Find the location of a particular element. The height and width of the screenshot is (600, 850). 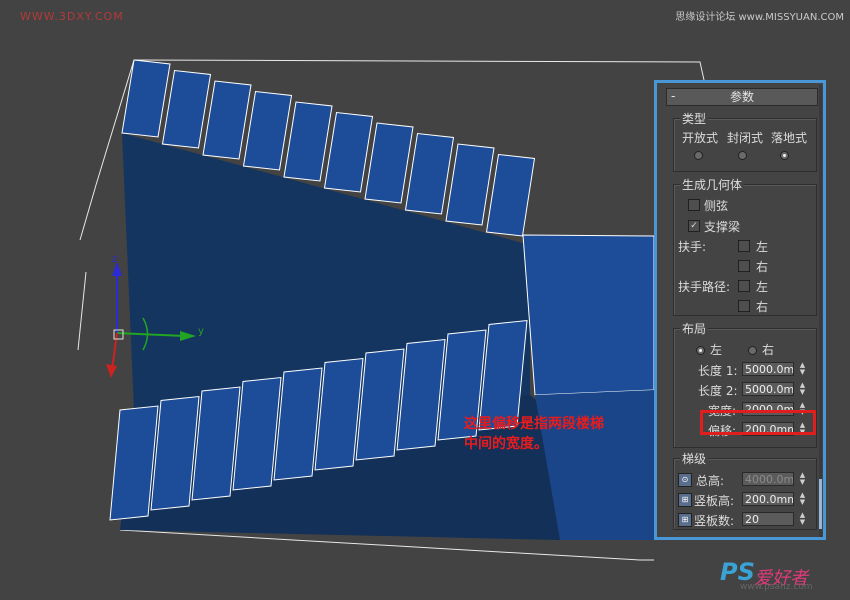

length2-input: 5000.0mm is located at coordinates (768, 389).